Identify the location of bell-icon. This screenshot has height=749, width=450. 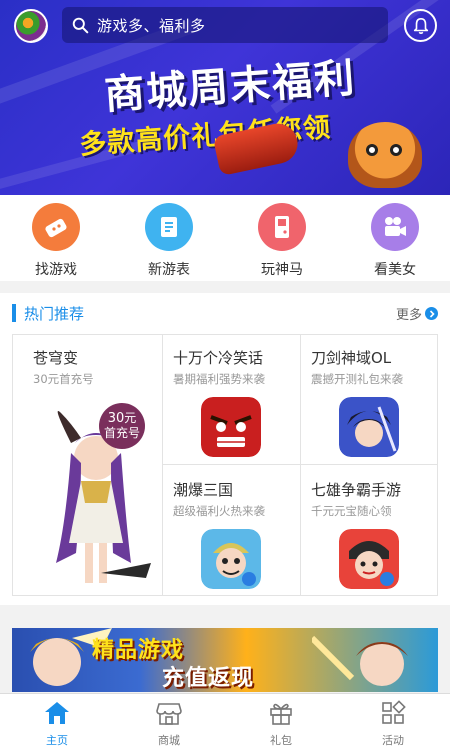
(420, 25).